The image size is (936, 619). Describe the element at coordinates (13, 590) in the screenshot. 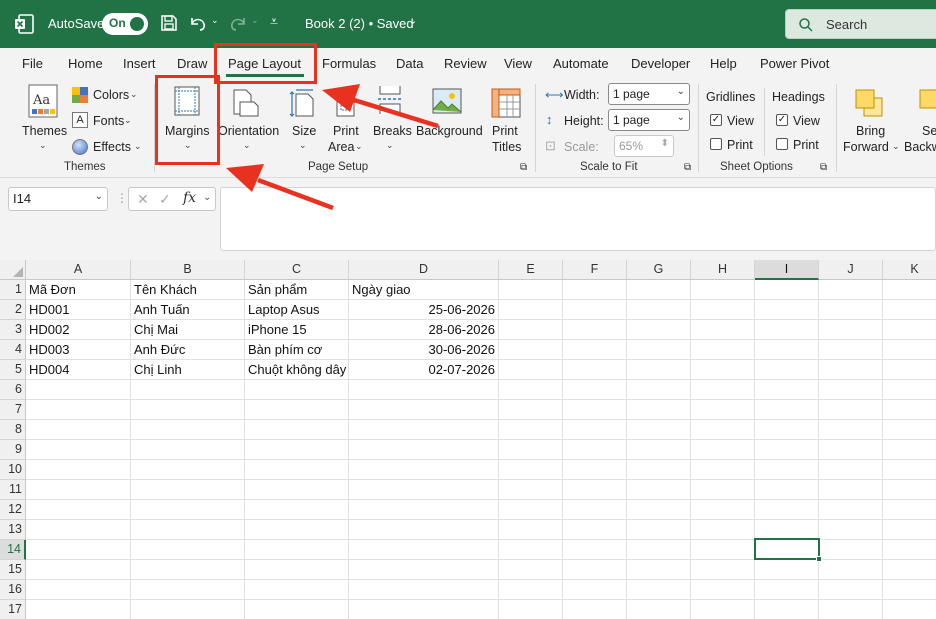

I see `row-header-16: 16` at that location.